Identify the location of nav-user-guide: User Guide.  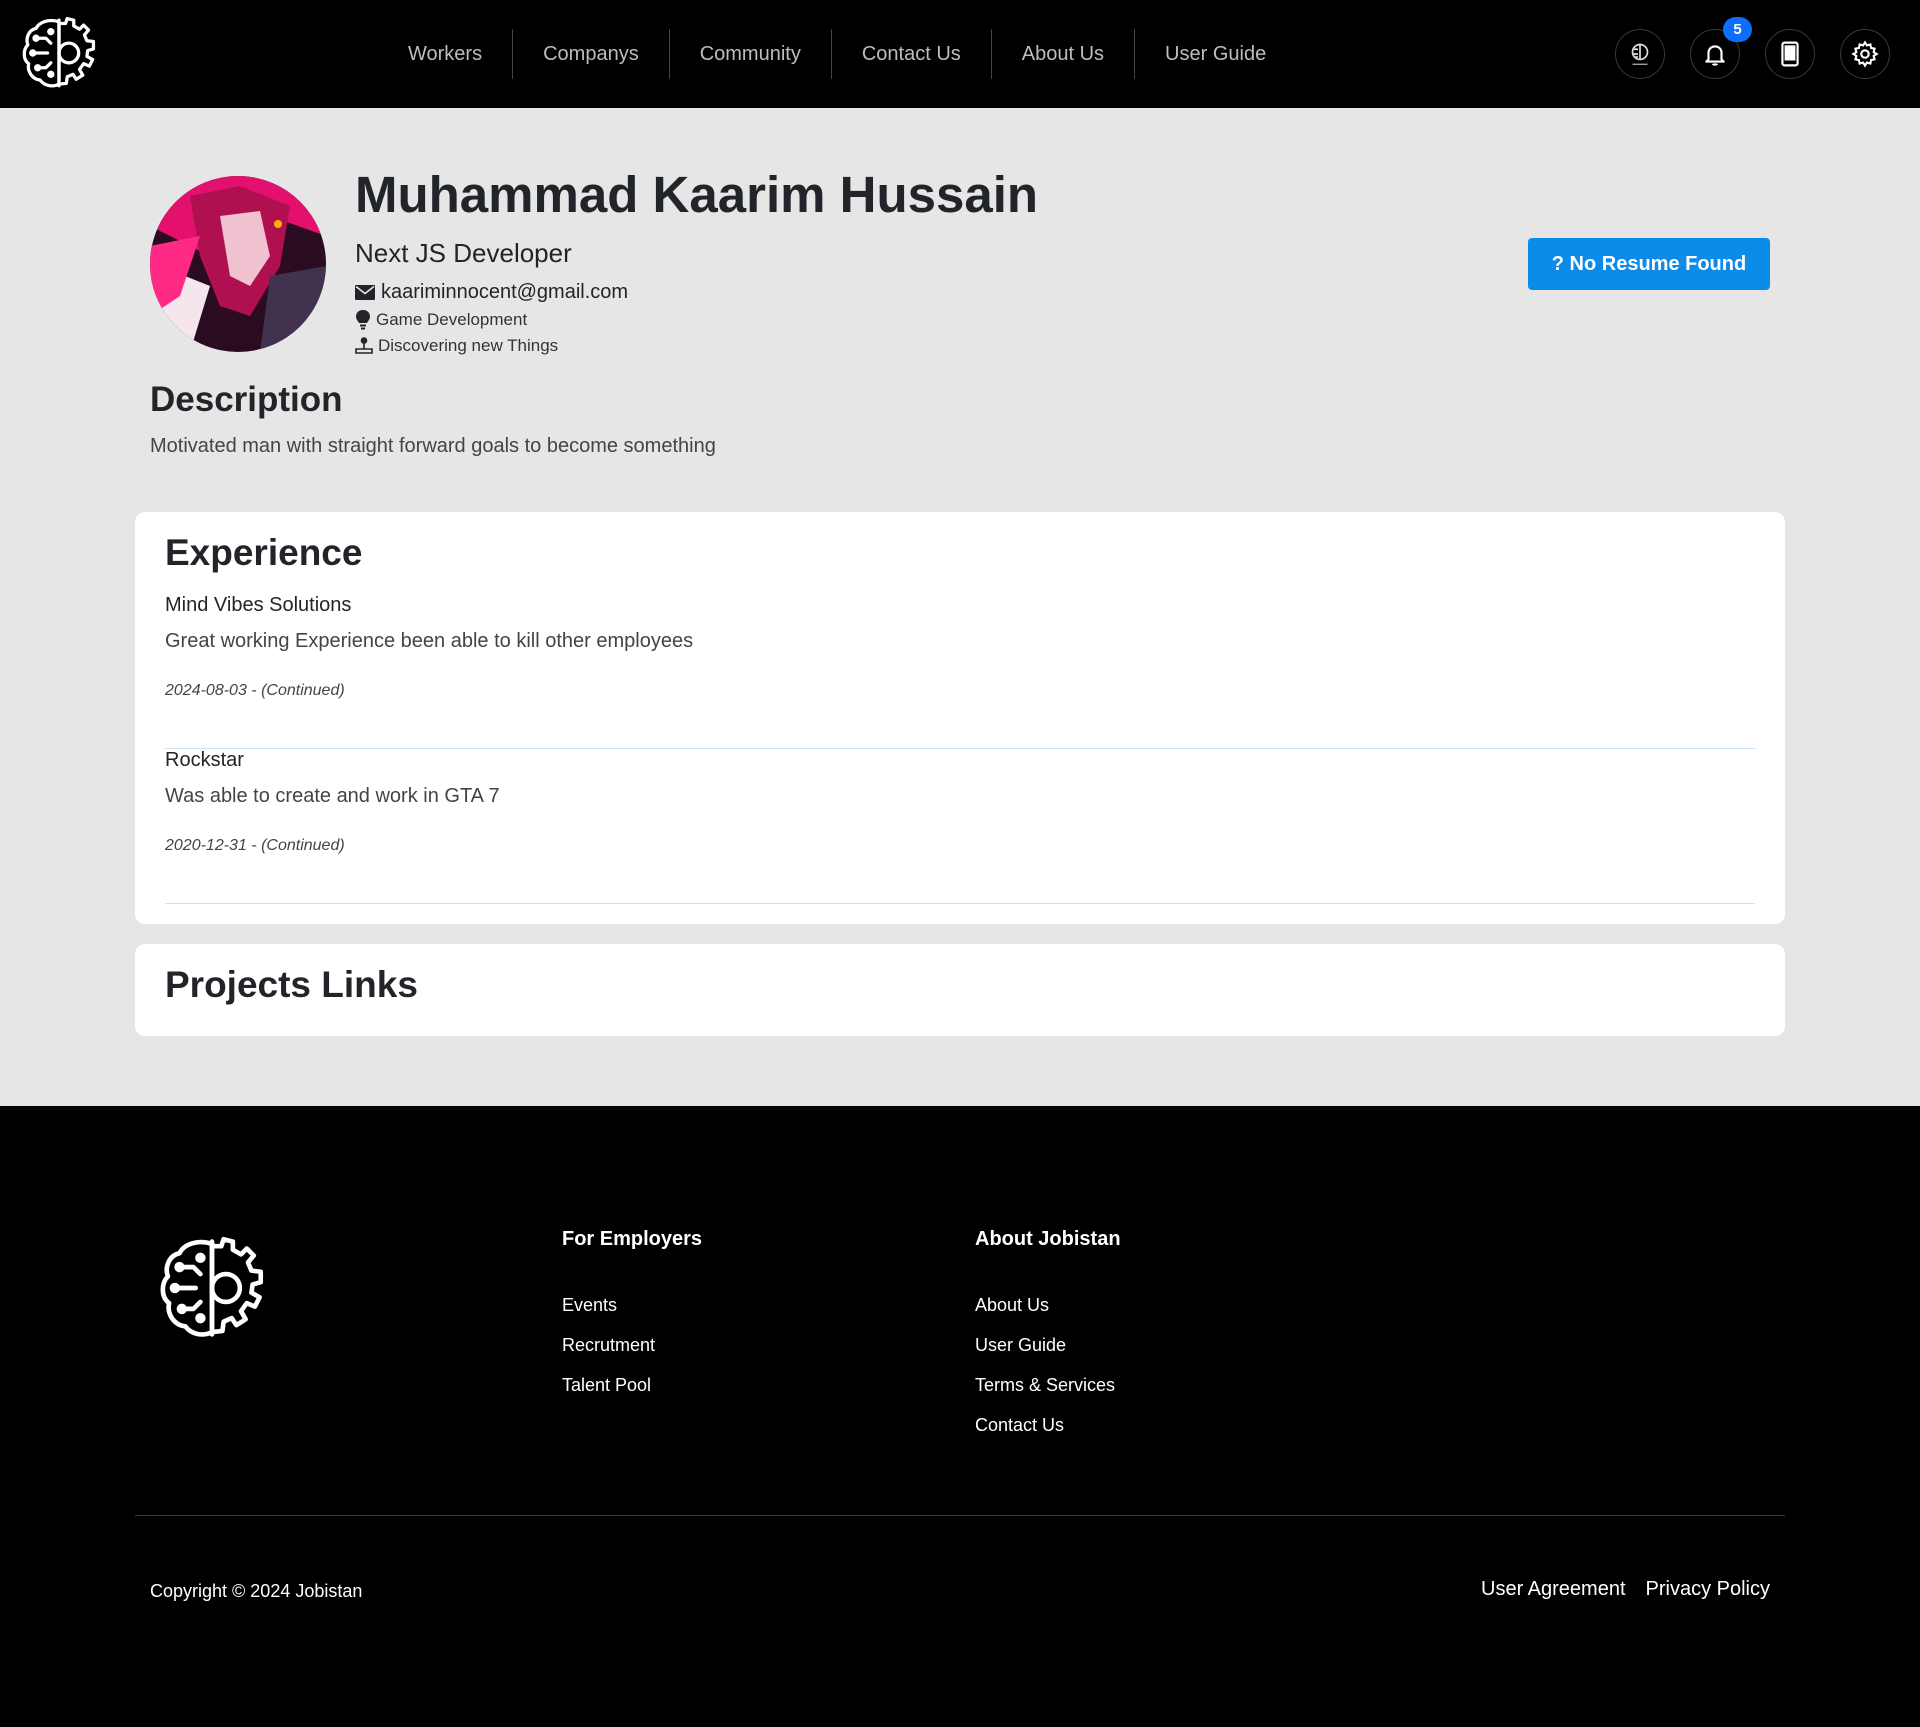
(1215, 54).